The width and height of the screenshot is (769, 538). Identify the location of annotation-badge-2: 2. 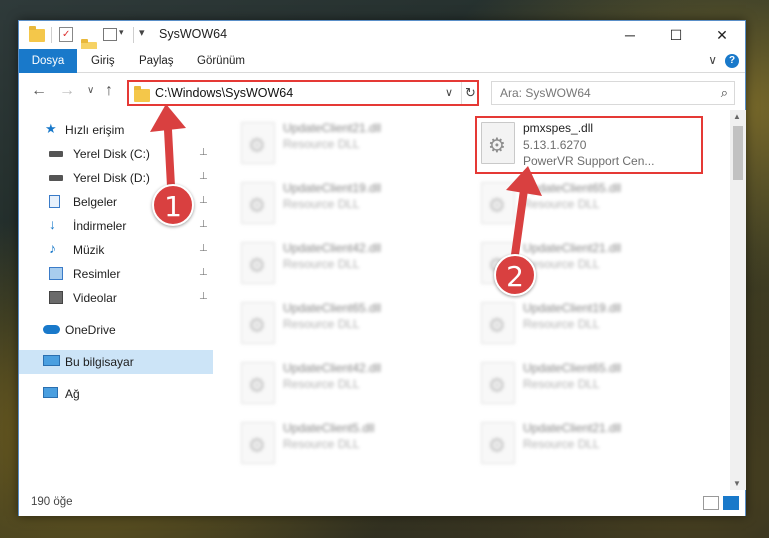
(515, 275).